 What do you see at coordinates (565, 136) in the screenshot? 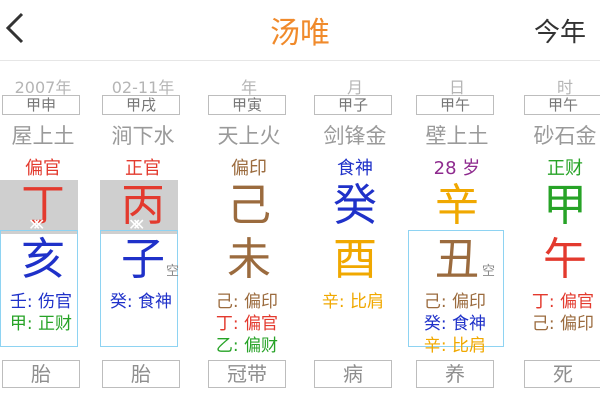
I see `nayin-label: 砂石金` at bounding box center [565, 136].